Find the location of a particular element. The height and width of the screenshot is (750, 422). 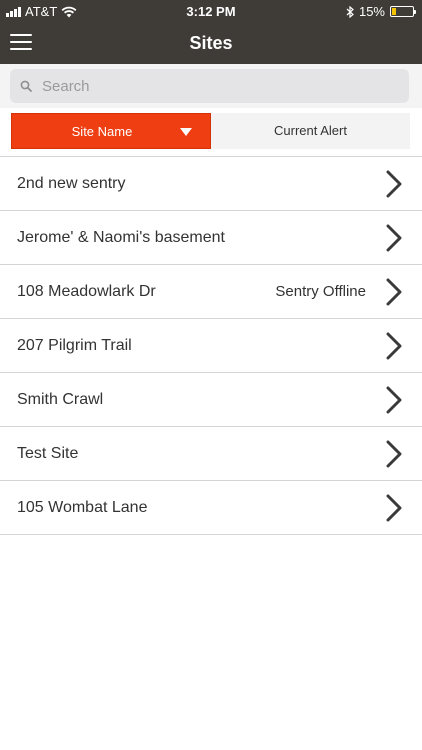

battery-nub is located at coordinates (415, 12).